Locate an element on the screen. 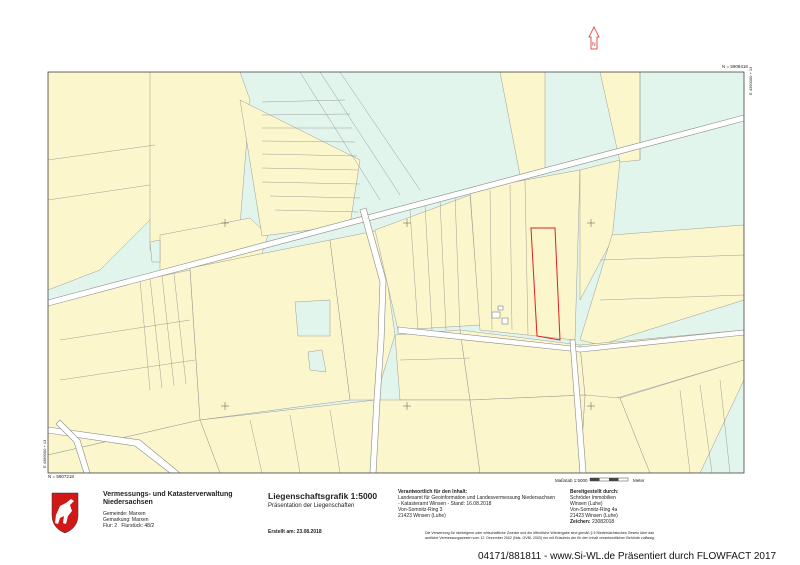  niedersachsen-coat-of-arms-icon is located at coordinates (65, 513).